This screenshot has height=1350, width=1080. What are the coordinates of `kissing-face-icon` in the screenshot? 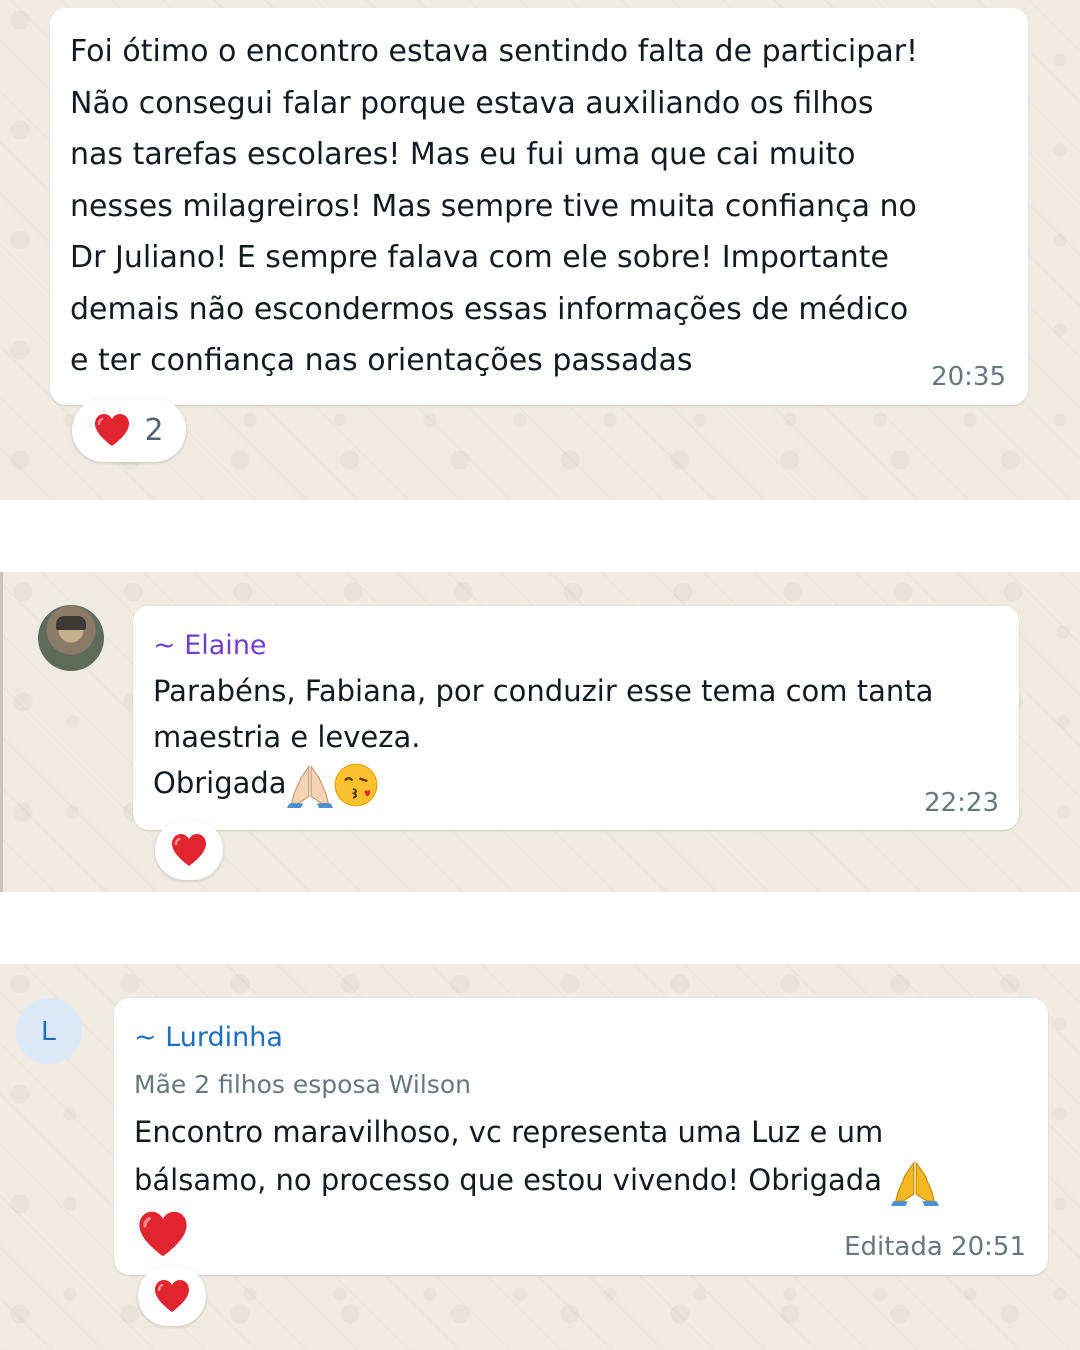 It's located at (356, 785).